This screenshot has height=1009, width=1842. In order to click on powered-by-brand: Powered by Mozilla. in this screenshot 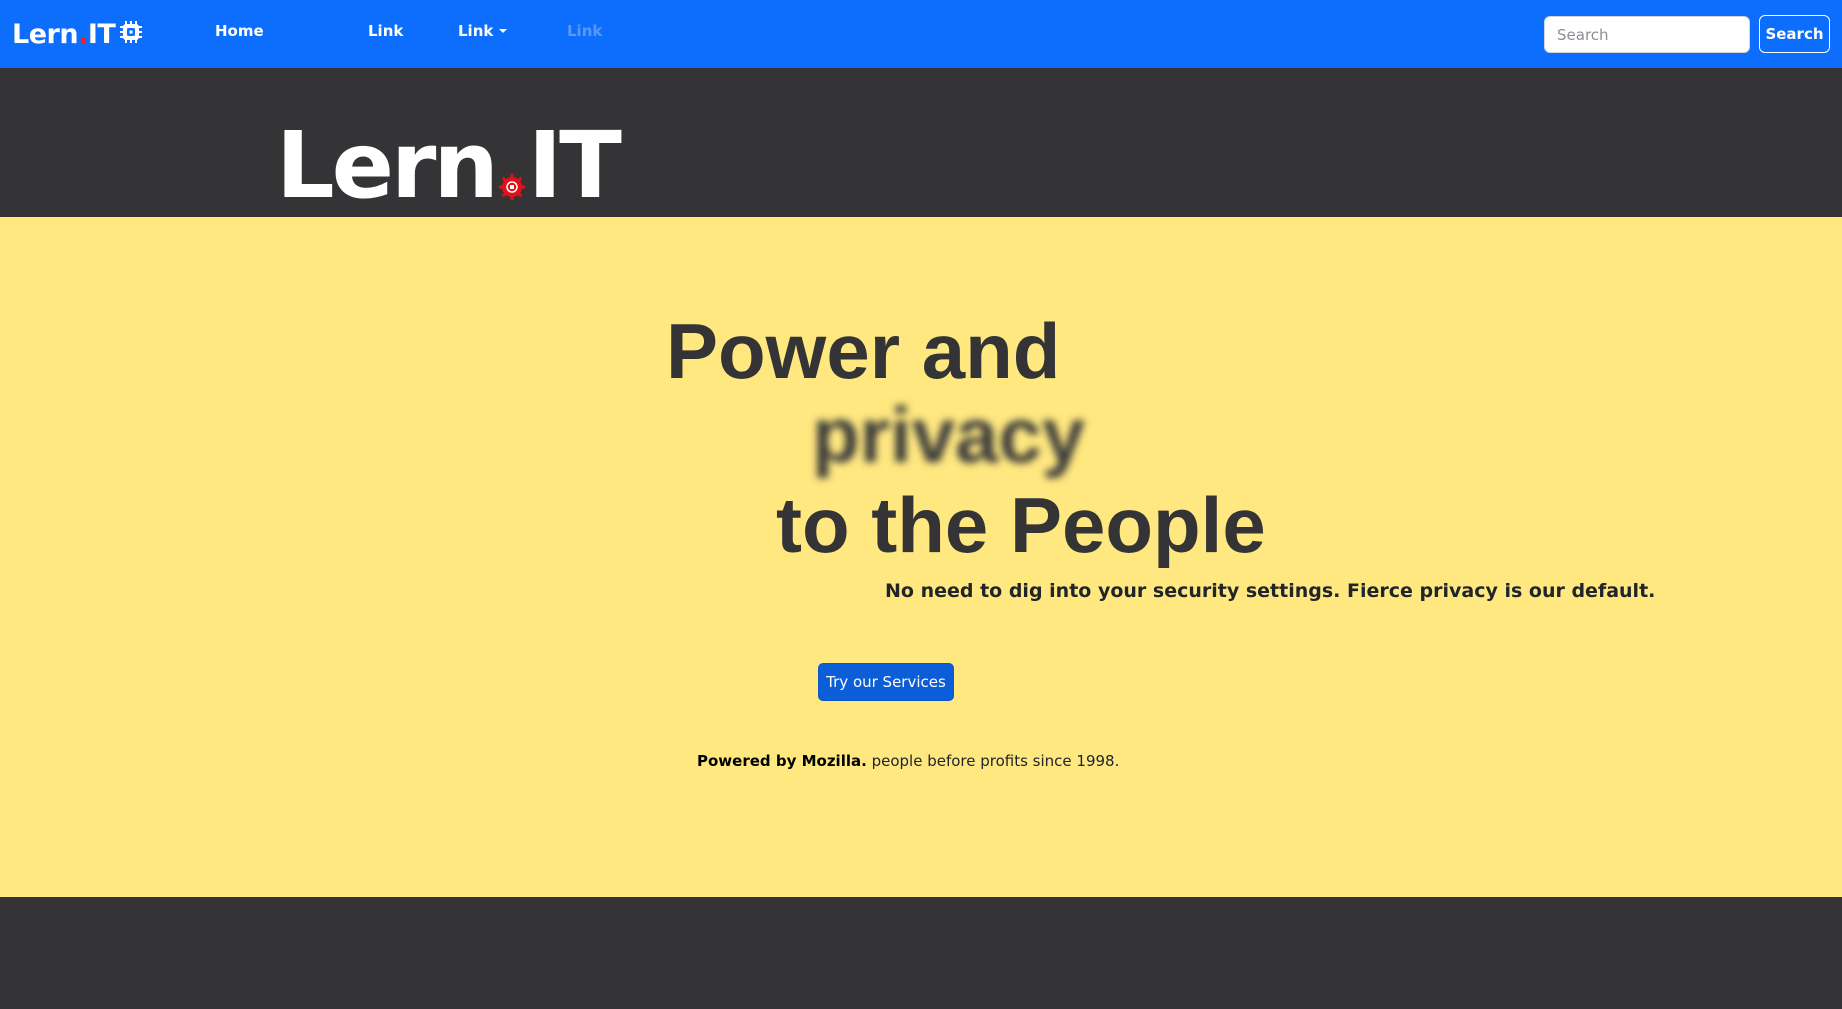, I will do `click(782, 761)`.